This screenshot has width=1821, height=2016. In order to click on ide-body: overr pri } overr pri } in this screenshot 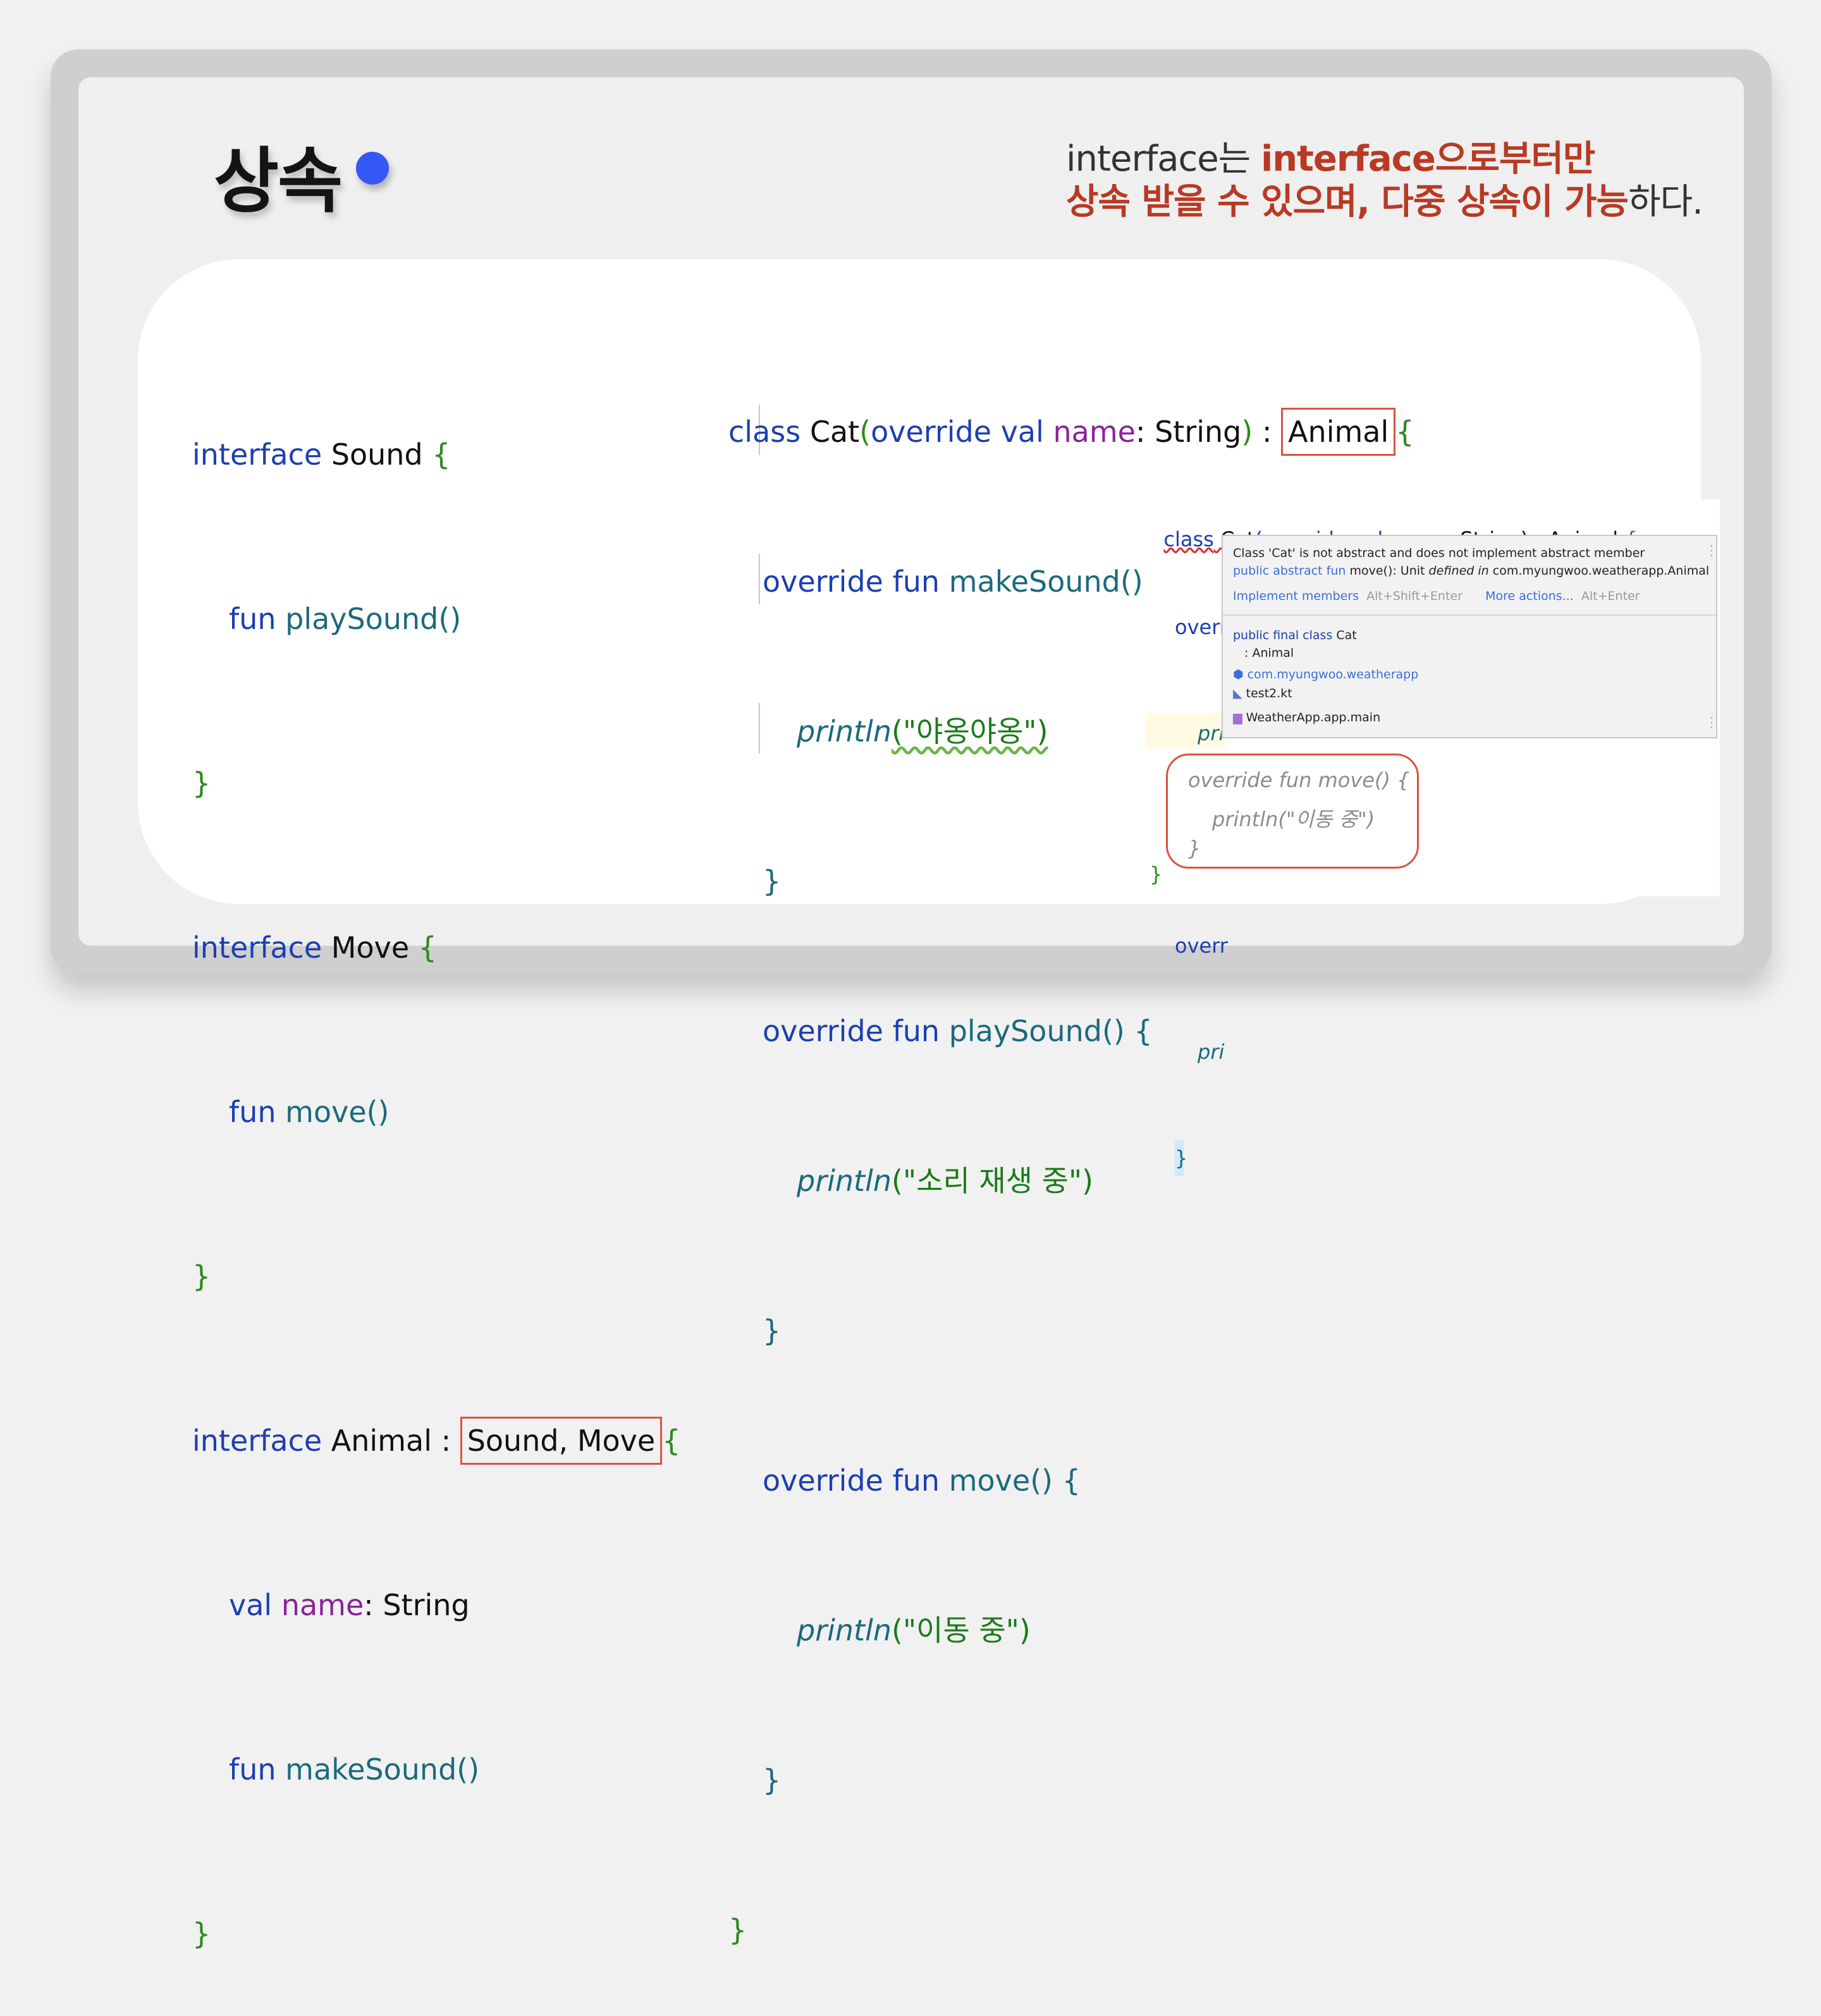, I will do `click(1201, 875)`.